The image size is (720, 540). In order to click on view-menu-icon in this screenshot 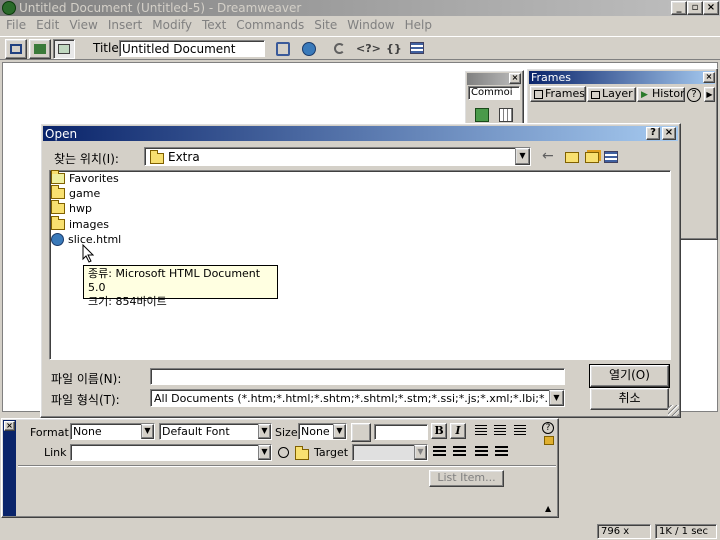, I will do `click(611, 157)`.